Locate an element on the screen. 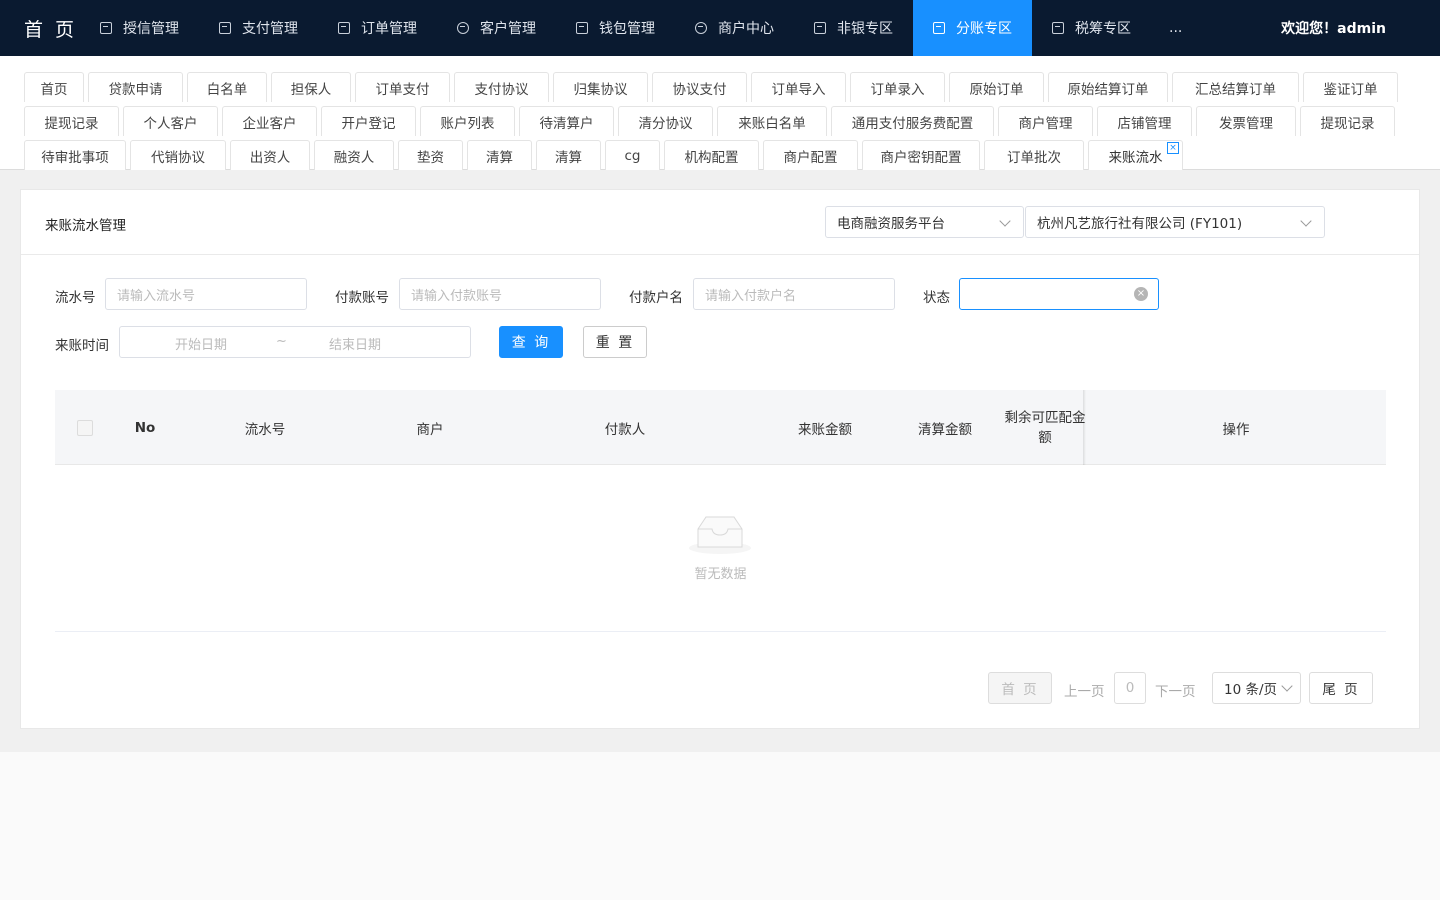 The height and width of the screenshot is (900, 1440). empty-box-icon is located at coordinates (720, 535).